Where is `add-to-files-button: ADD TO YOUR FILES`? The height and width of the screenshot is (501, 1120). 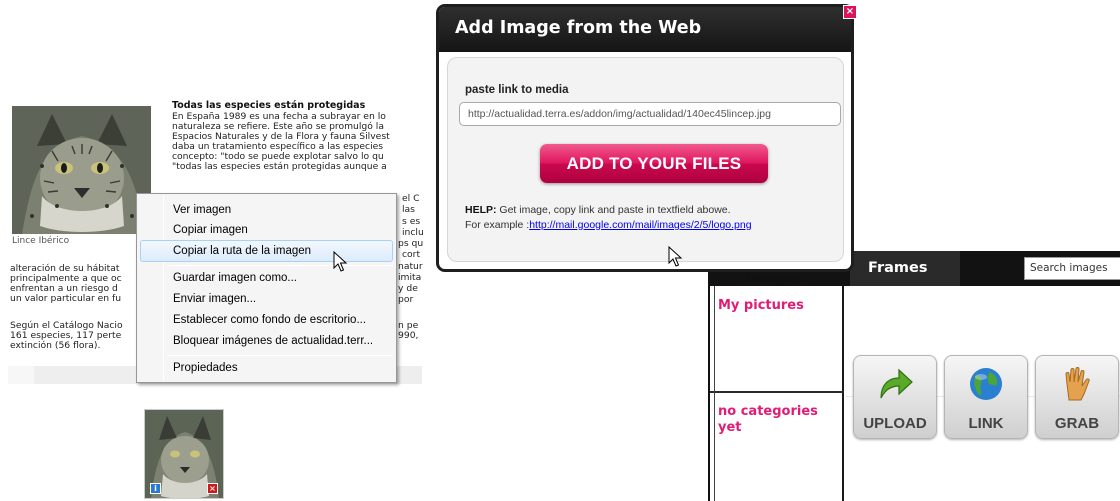 add-to-files-button: ADD TO YOUR FILES is located at coordinates (654, 163).